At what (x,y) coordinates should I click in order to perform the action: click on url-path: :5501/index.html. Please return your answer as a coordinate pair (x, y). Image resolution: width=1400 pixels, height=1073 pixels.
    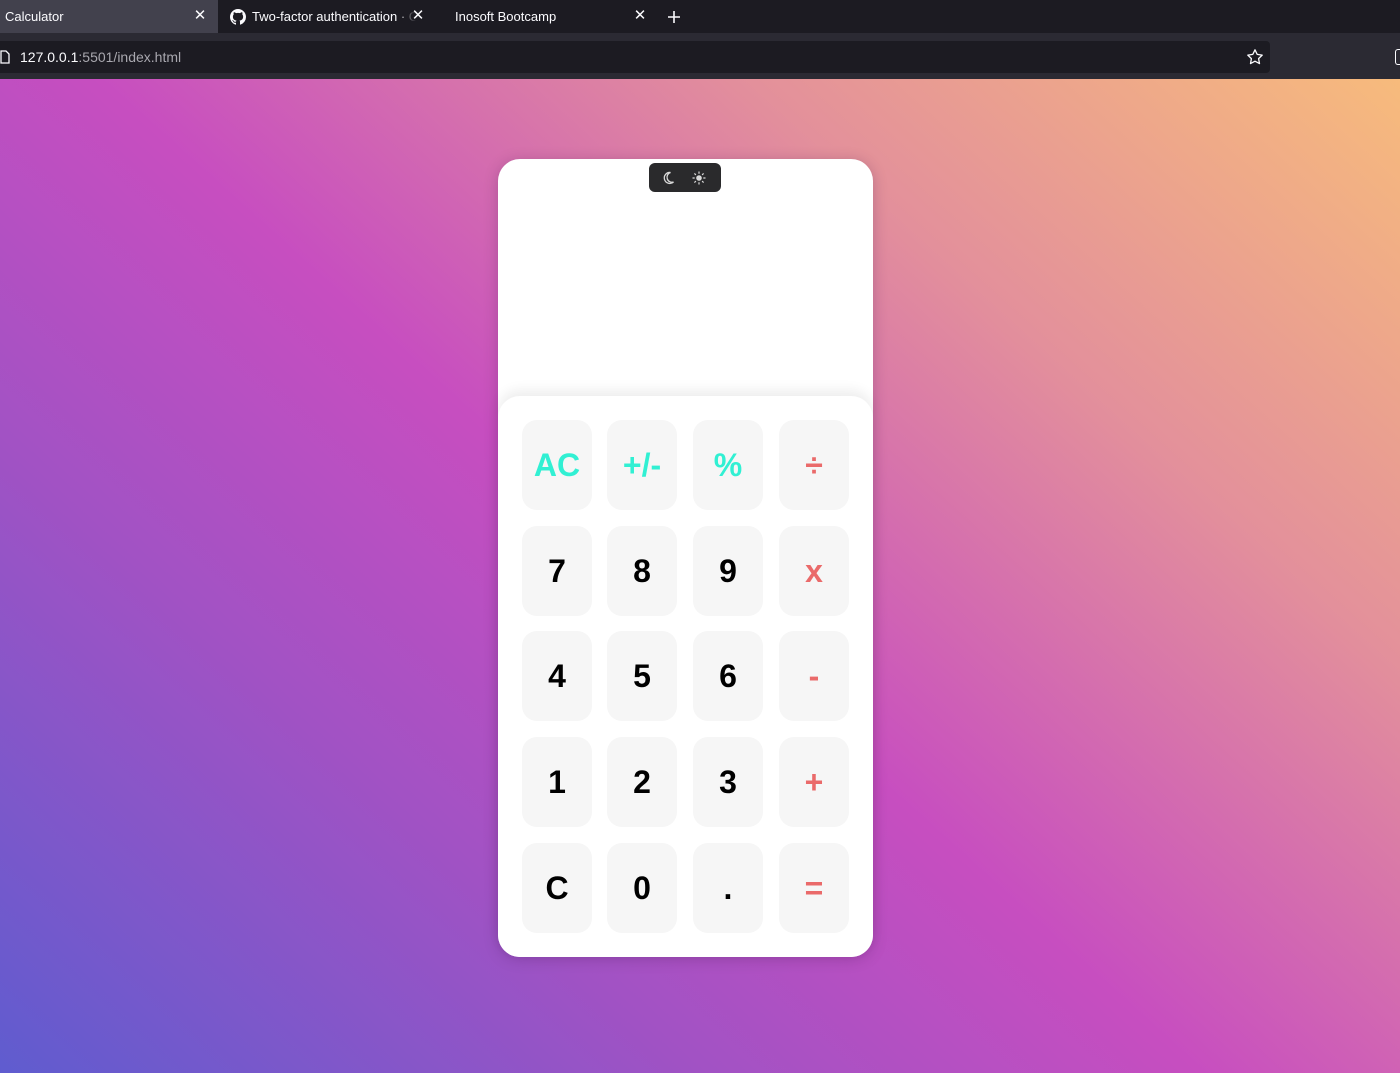
    Looking at the image, I should click on (130, 57).